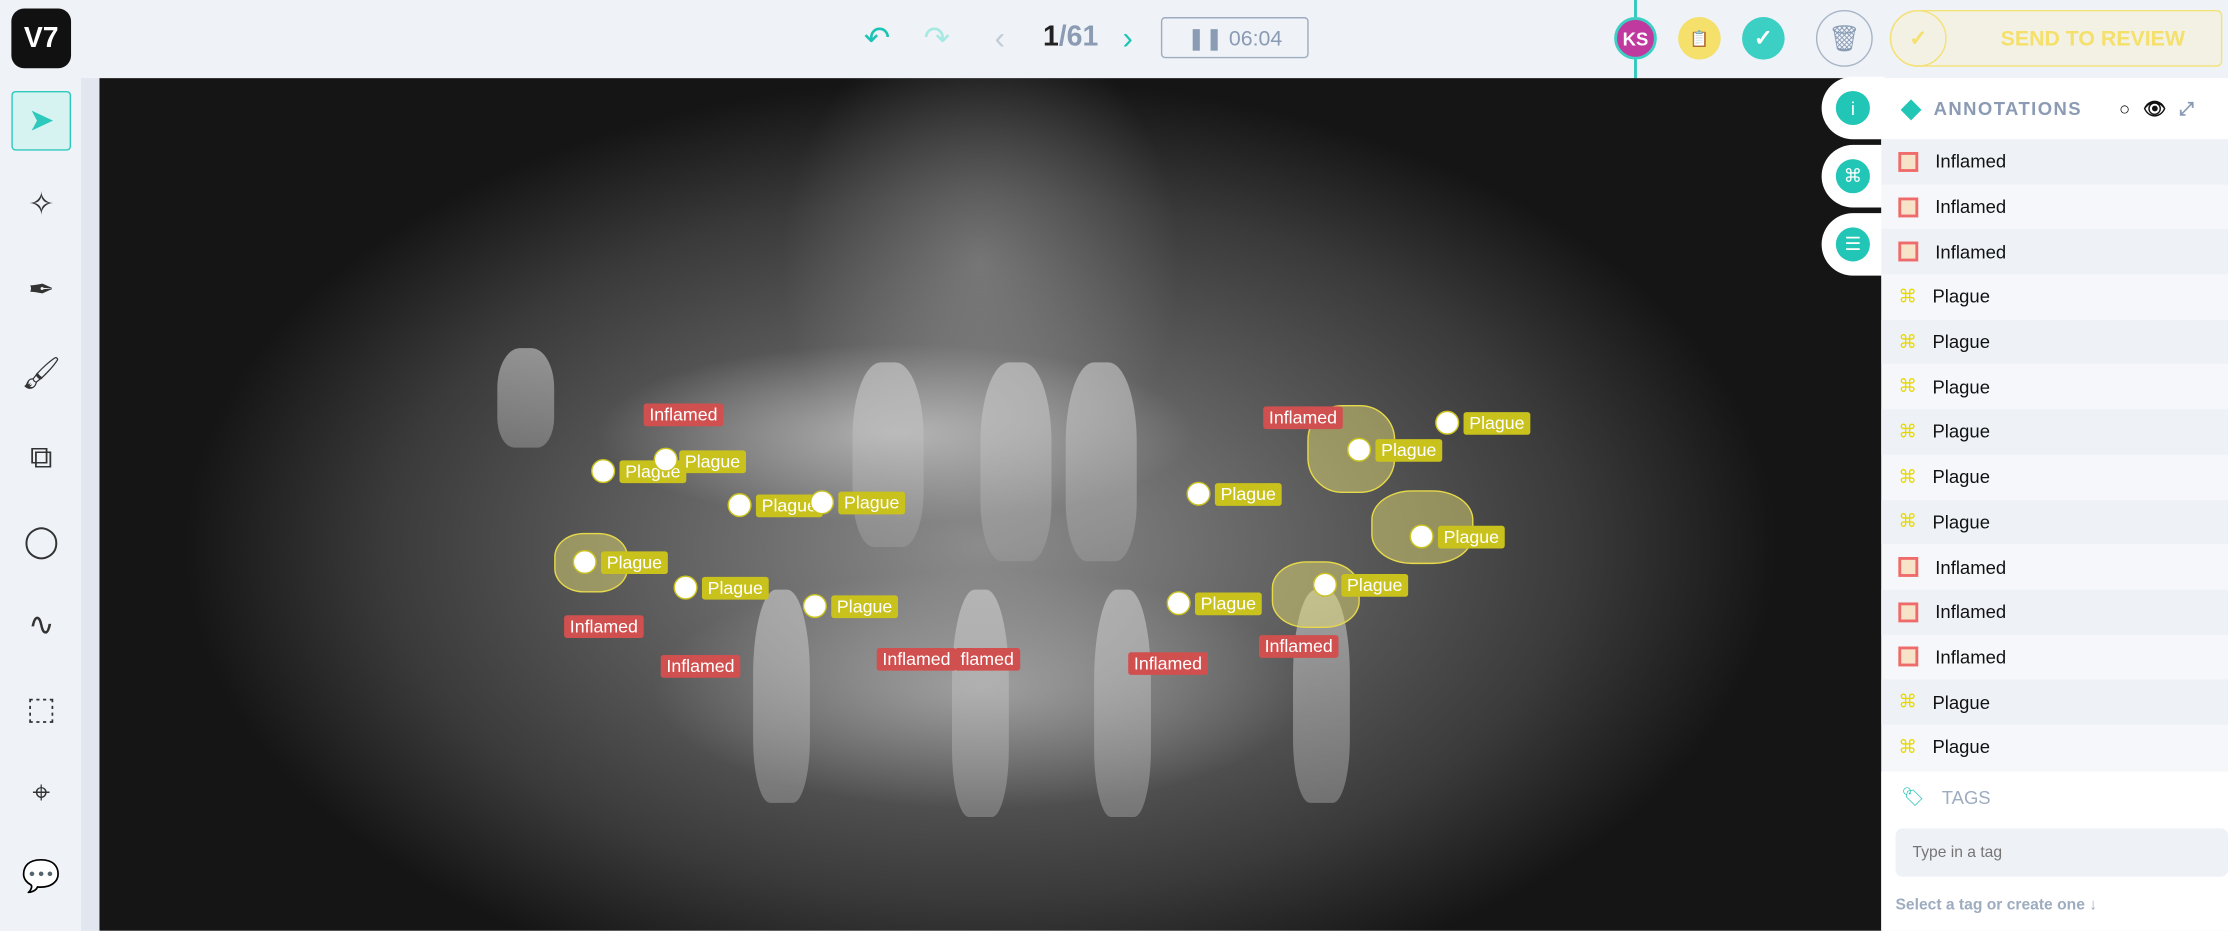 Image resolution: width=2228 pixels, height=931 pixels. I want to click on assignee-avatar: KS, so click(1635, 38).